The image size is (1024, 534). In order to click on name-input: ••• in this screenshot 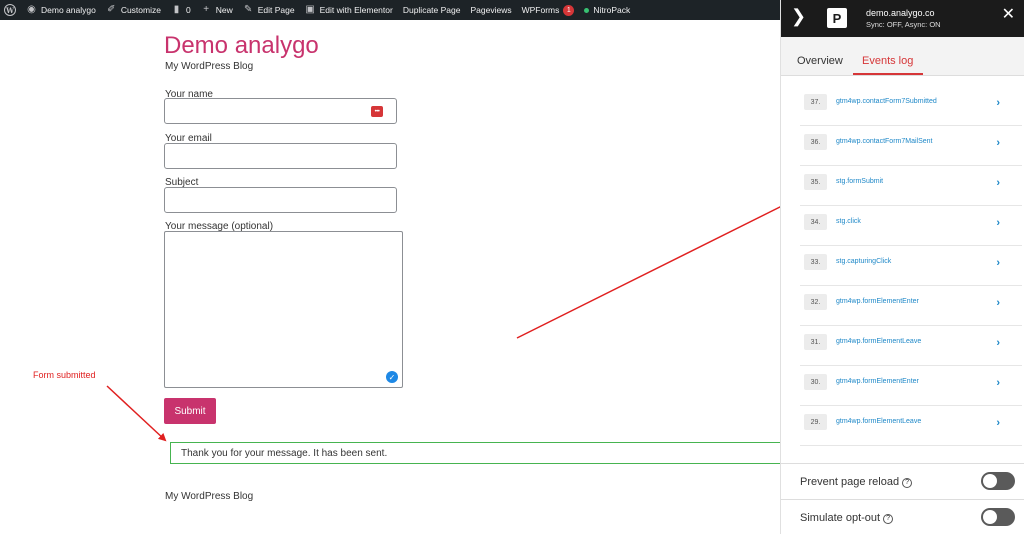, I will do `click(280, 111)`.